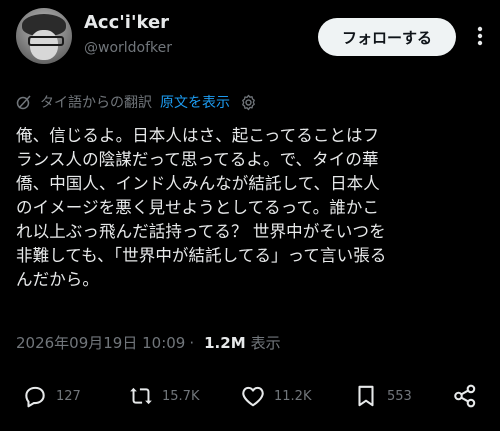 The height and width of the screenshot is (431, 500). I want to click on reply-count: 127, so click(68, 396).